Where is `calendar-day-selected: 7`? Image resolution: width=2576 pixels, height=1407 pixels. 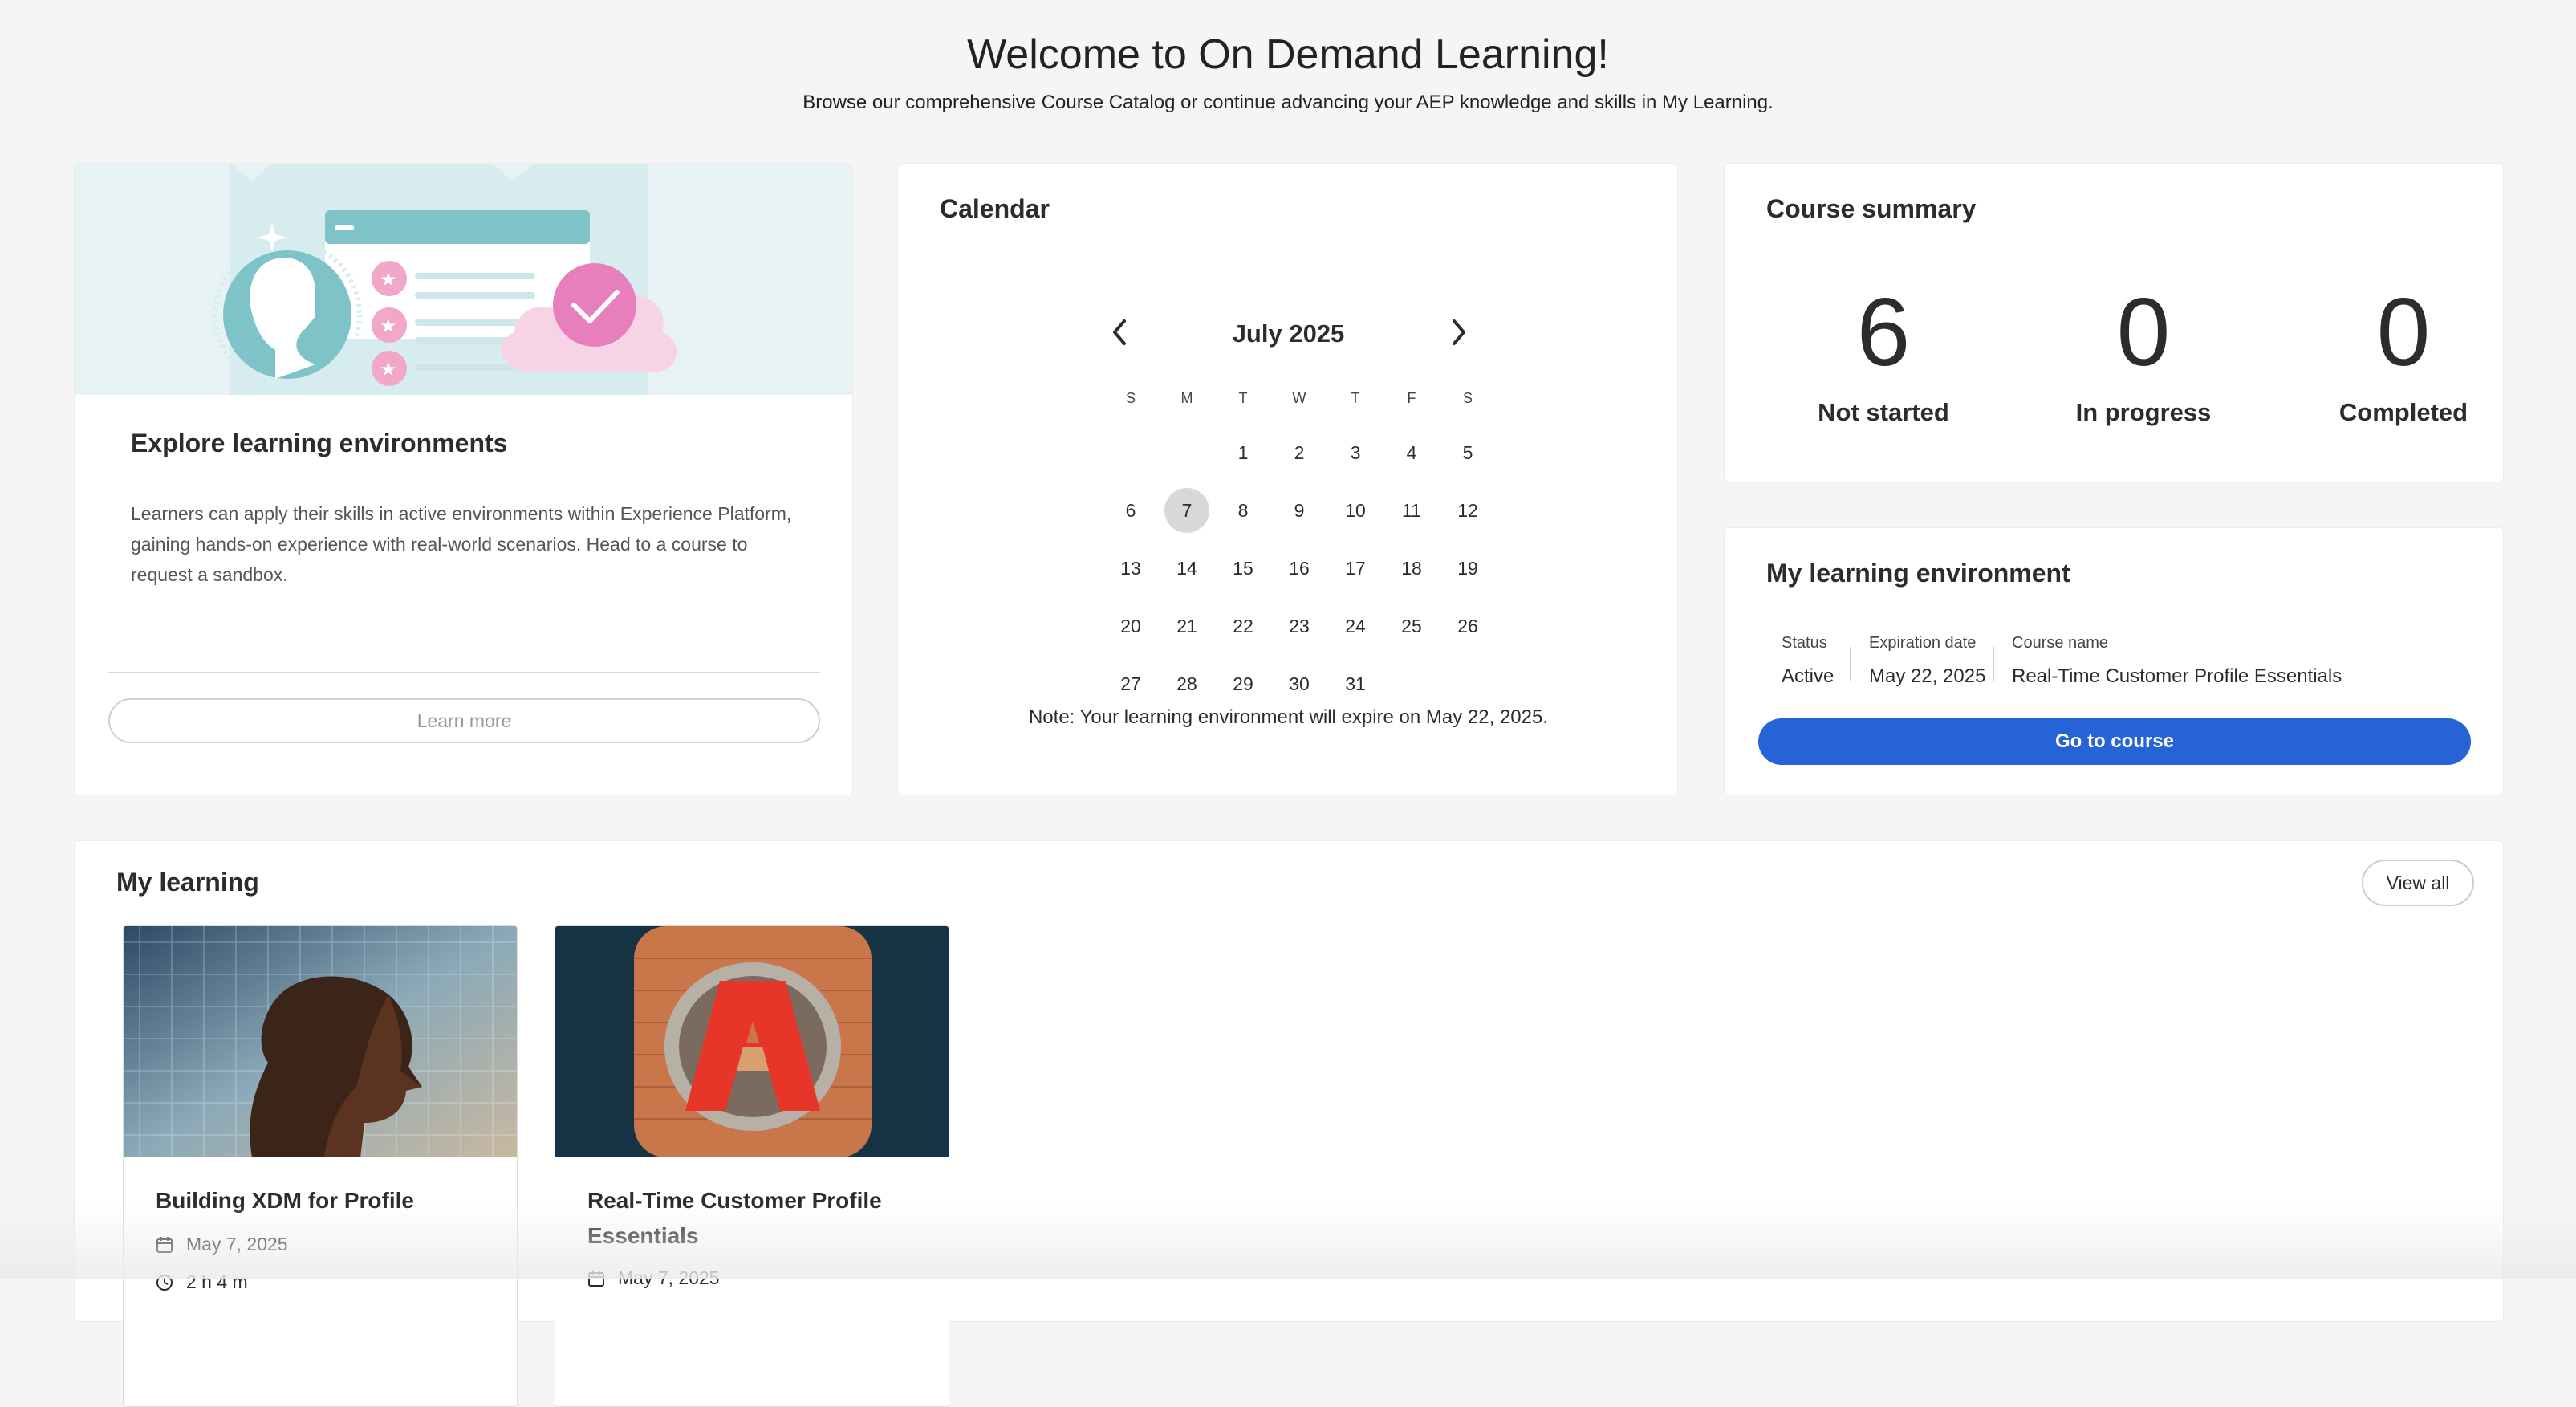
calendar-day-selected: 7 is located at coordinates (1187, 511).